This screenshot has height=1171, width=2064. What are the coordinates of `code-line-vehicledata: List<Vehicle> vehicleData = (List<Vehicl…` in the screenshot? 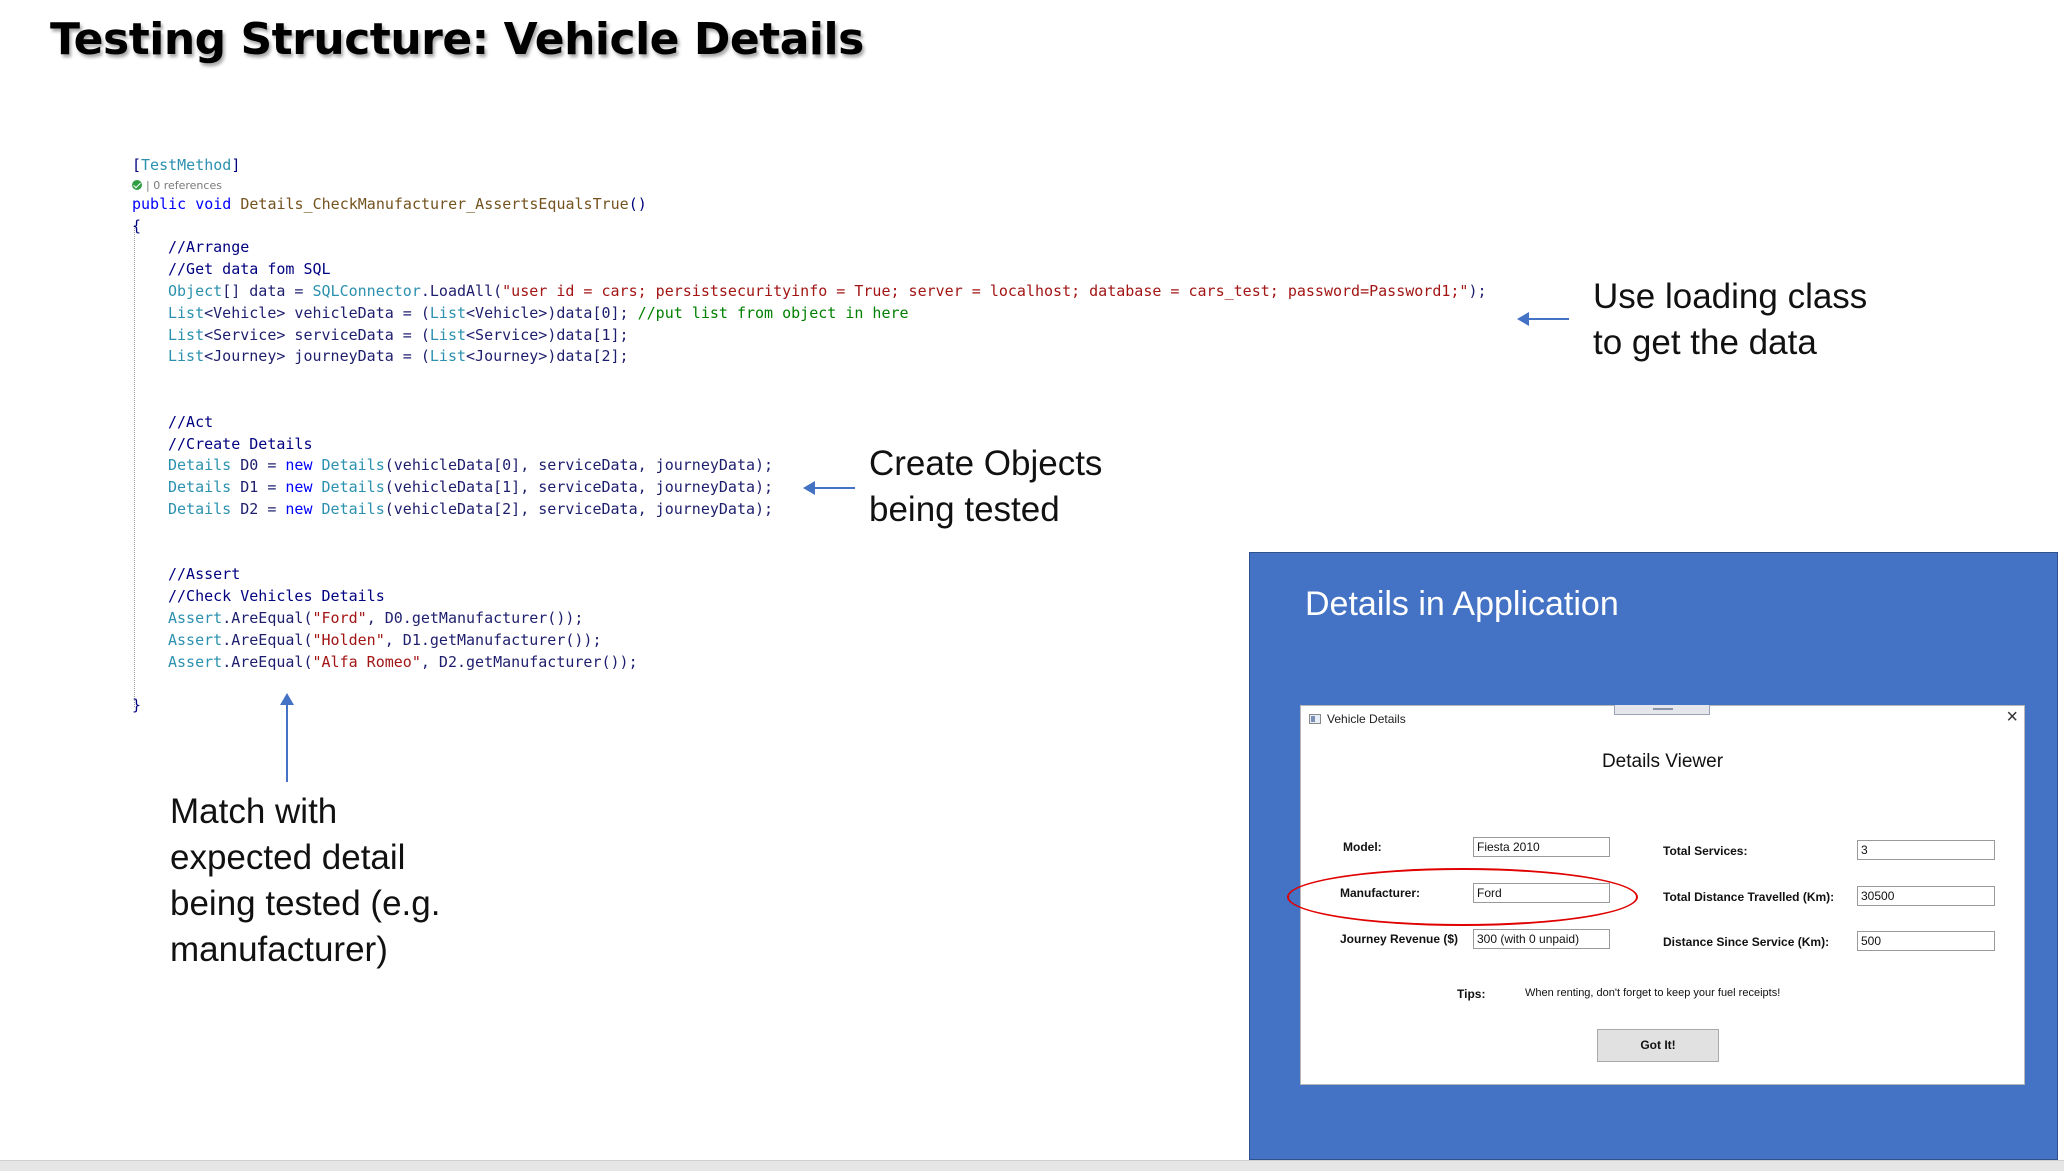 It's located at (842, 314).